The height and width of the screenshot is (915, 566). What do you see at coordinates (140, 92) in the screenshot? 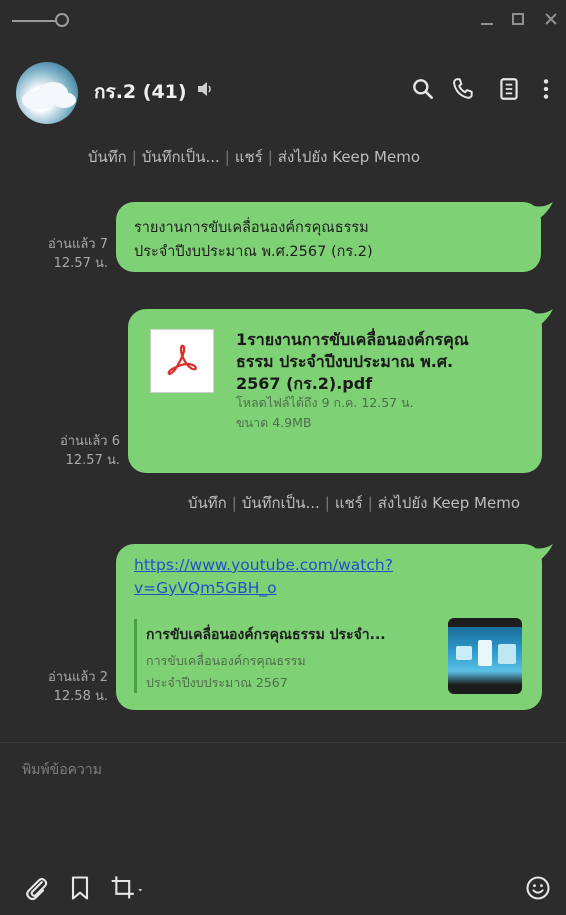
I see `group-name: กร.2 (41)` at bounding box center [140, 92].